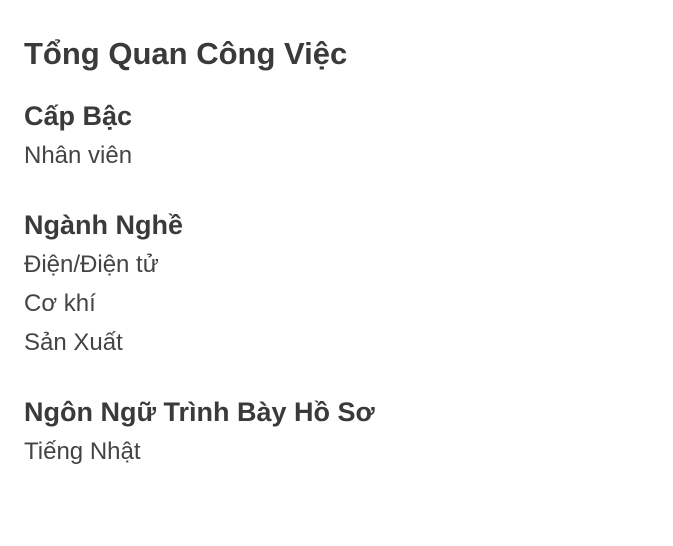 The image size is (673, 546). Describe the element at coordinates (336, 451) in the screenshot. I see `resume-language-list: Tiếng Nhật` at that location.